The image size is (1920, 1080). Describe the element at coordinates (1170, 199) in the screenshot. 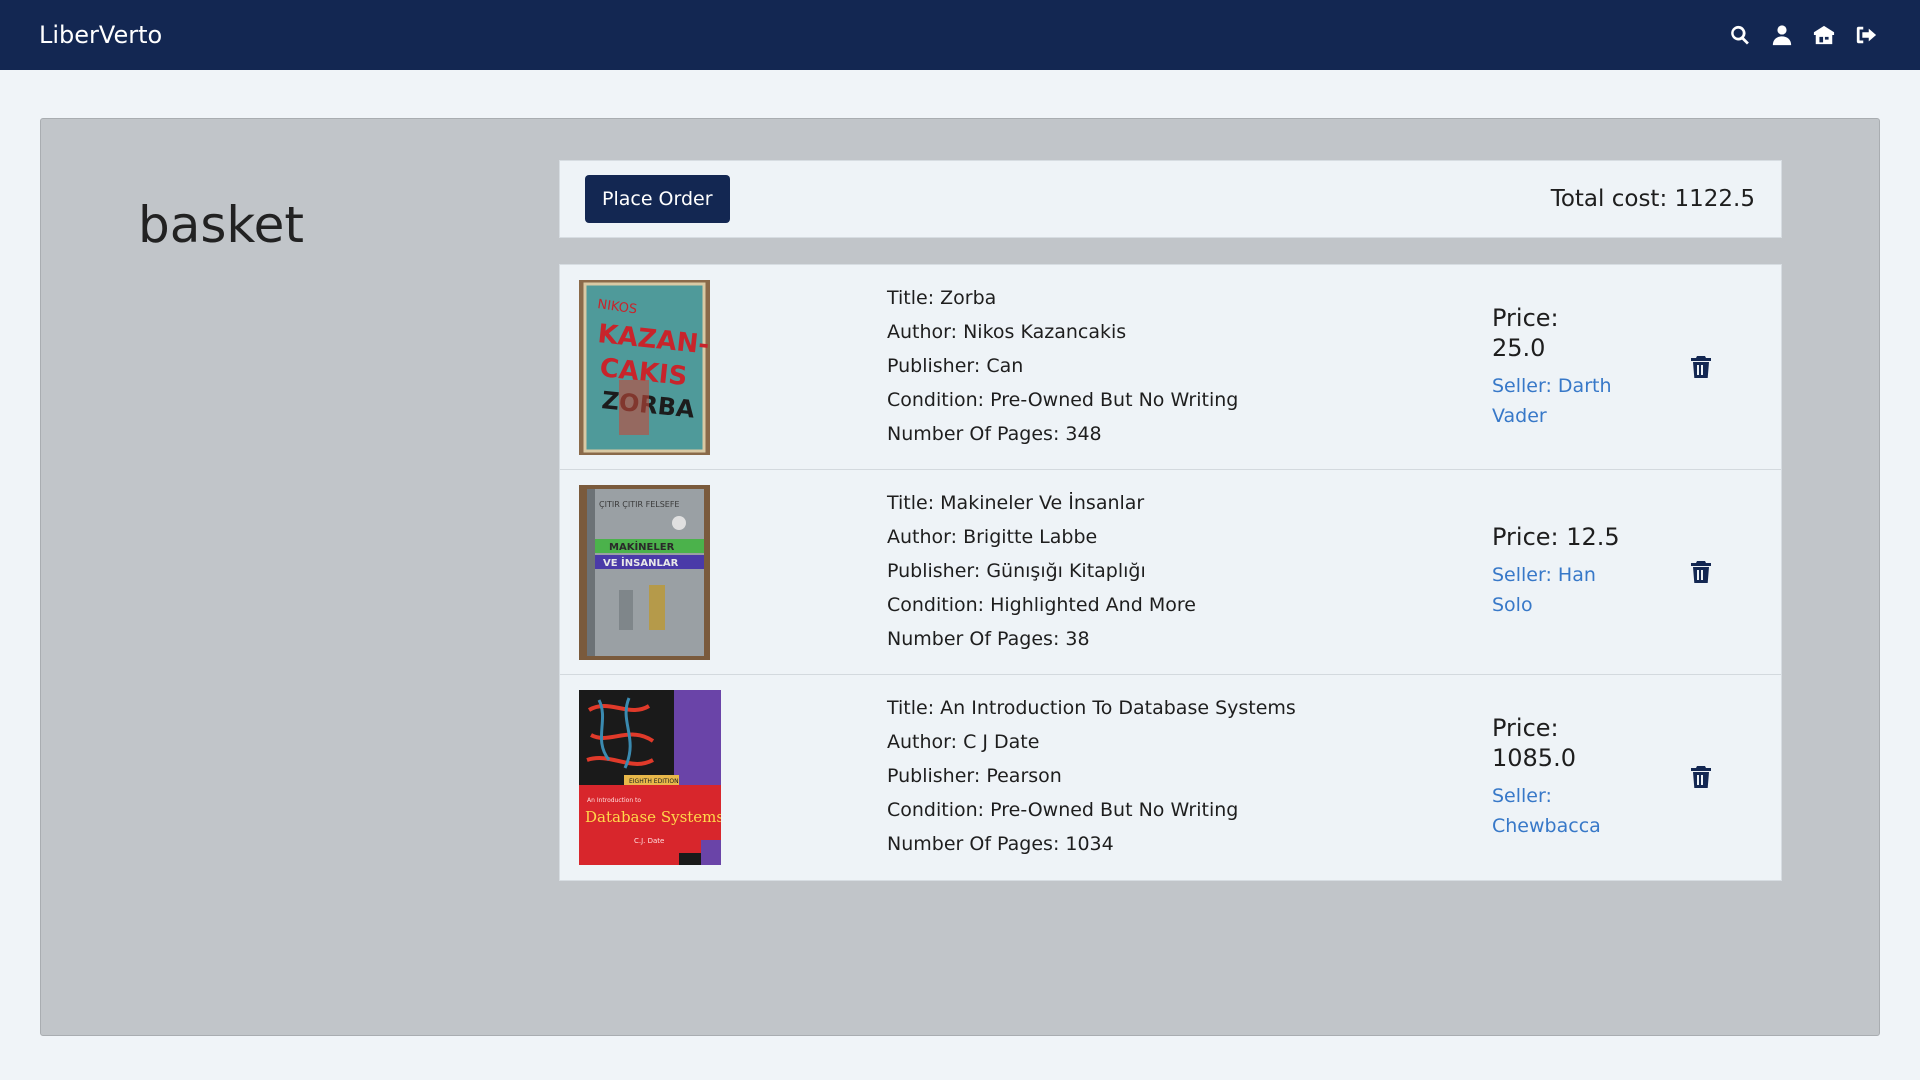

I see `order-bar: Place Order Total cost: 1122.5` at that location.